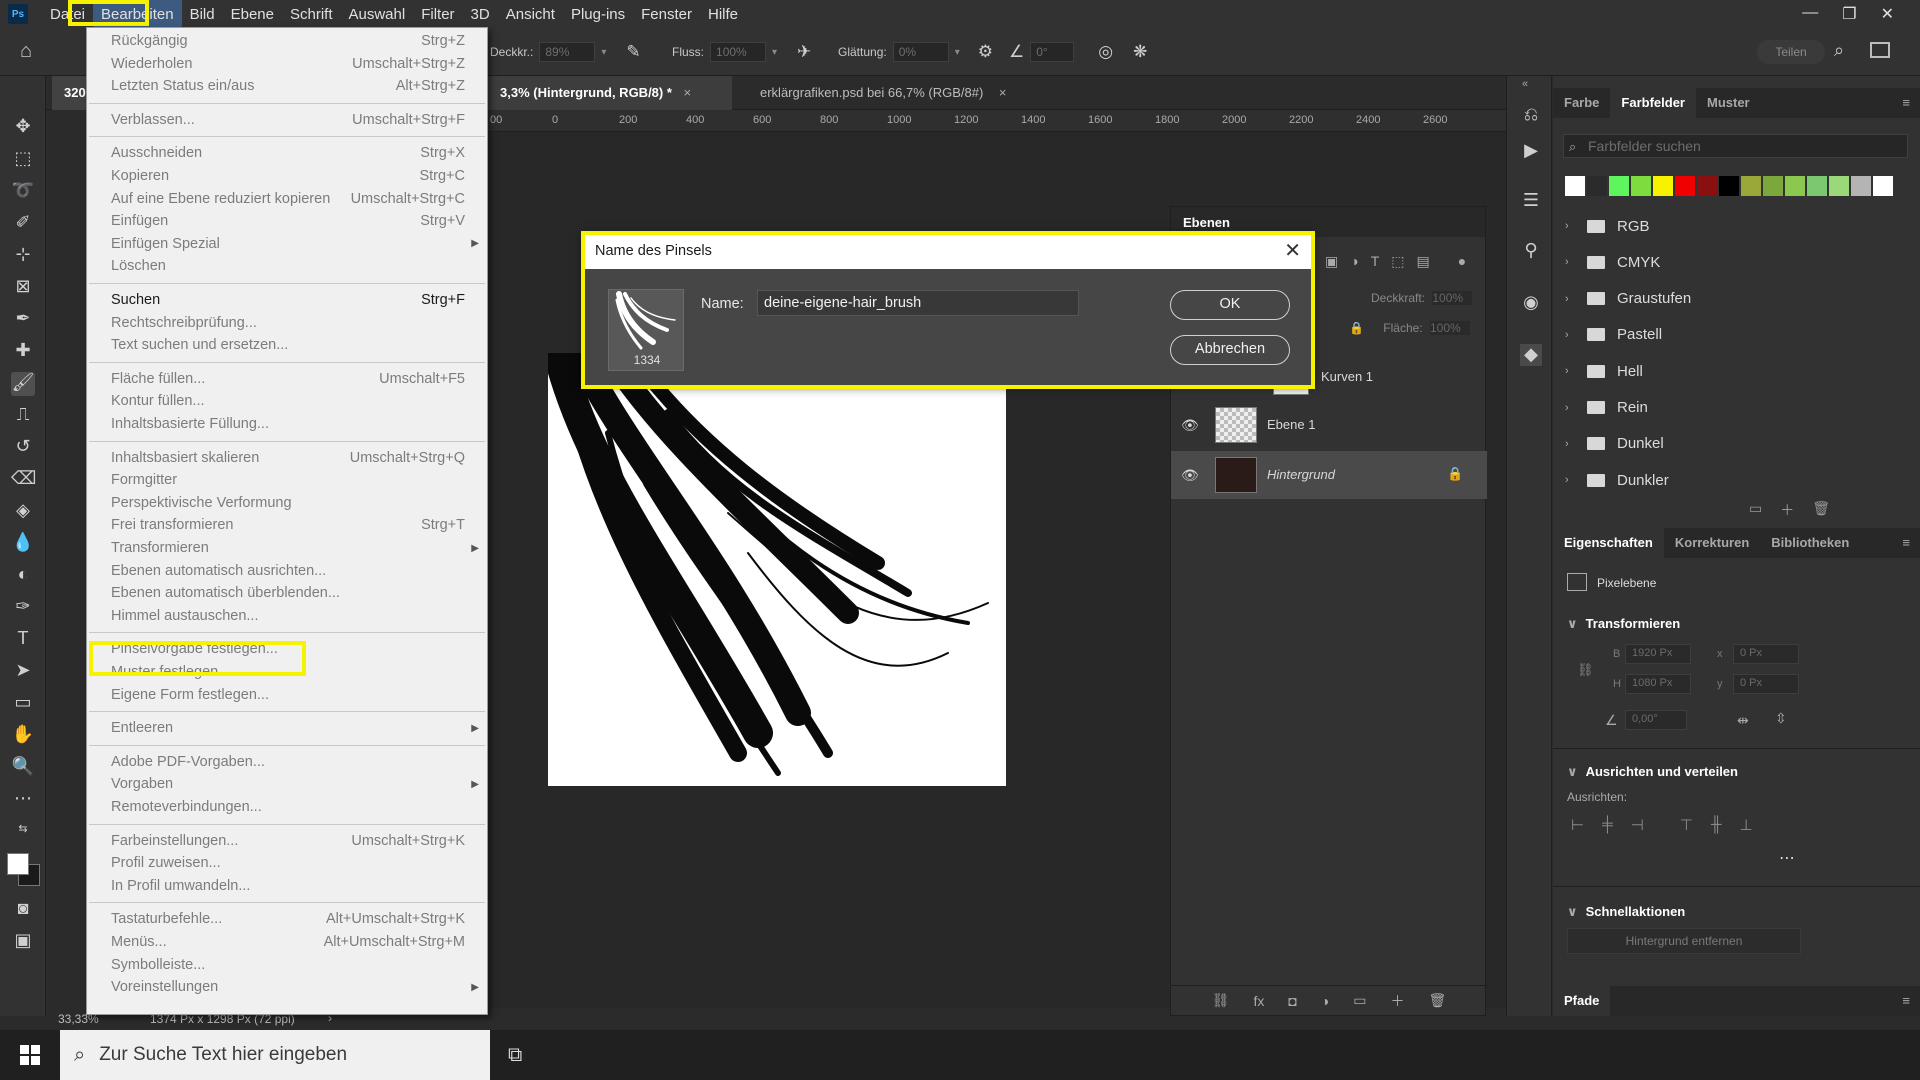 The height and width of the screenshot is (1080, 1920). Describe the element at coordinates (1292, 250) in the screenshot. I see `close-icon: ✕` at that location.